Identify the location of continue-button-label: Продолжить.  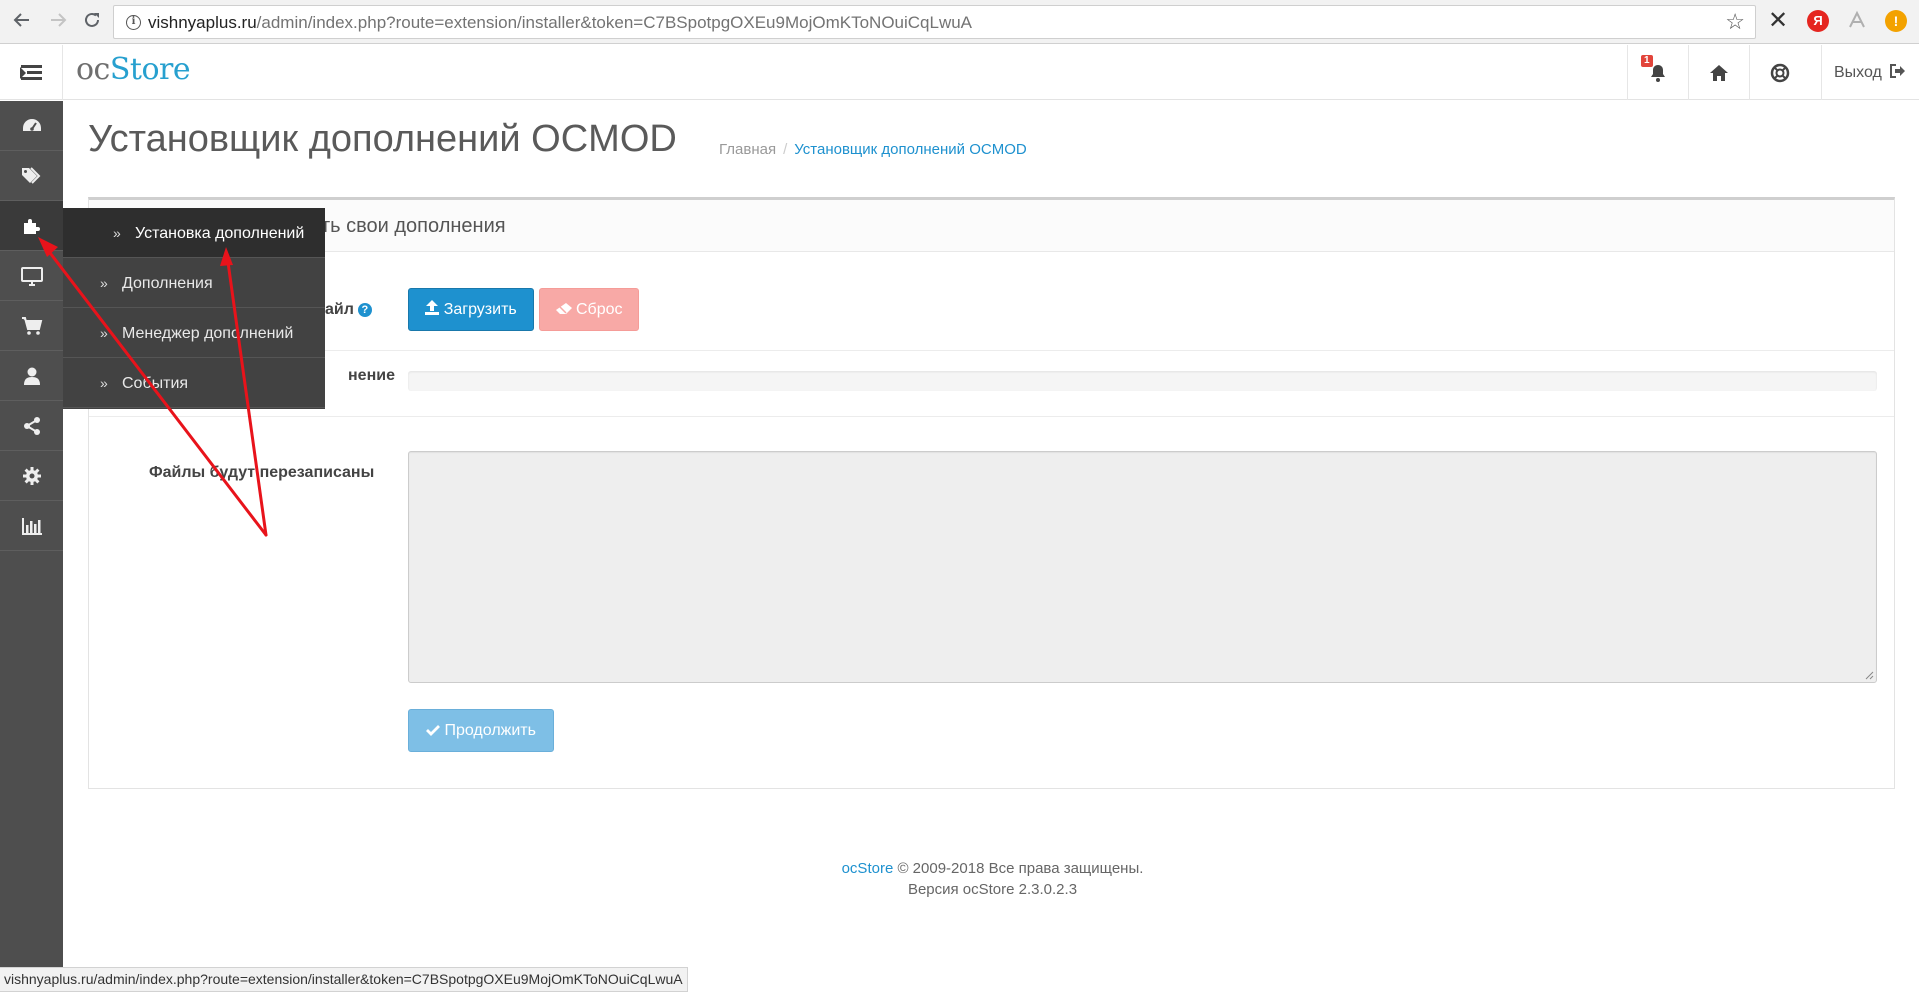
(490, 730).